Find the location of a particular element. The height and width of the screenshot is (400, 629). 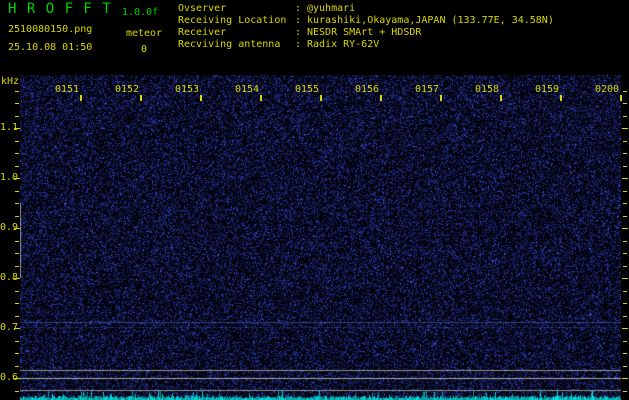

y-axis-label: 1.1 is located at coordinates (9, 127).